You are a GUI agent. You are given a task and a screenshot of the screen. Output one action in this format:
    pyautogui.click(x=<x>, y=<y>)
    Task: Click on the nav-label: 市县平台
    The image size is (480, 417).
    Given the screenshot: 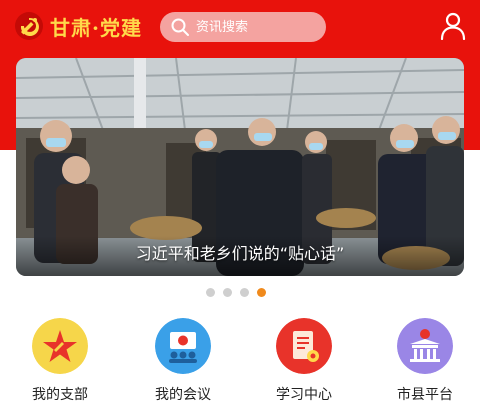 What is the action you would take?
    pyautogui.click(x=425, y=395)
    